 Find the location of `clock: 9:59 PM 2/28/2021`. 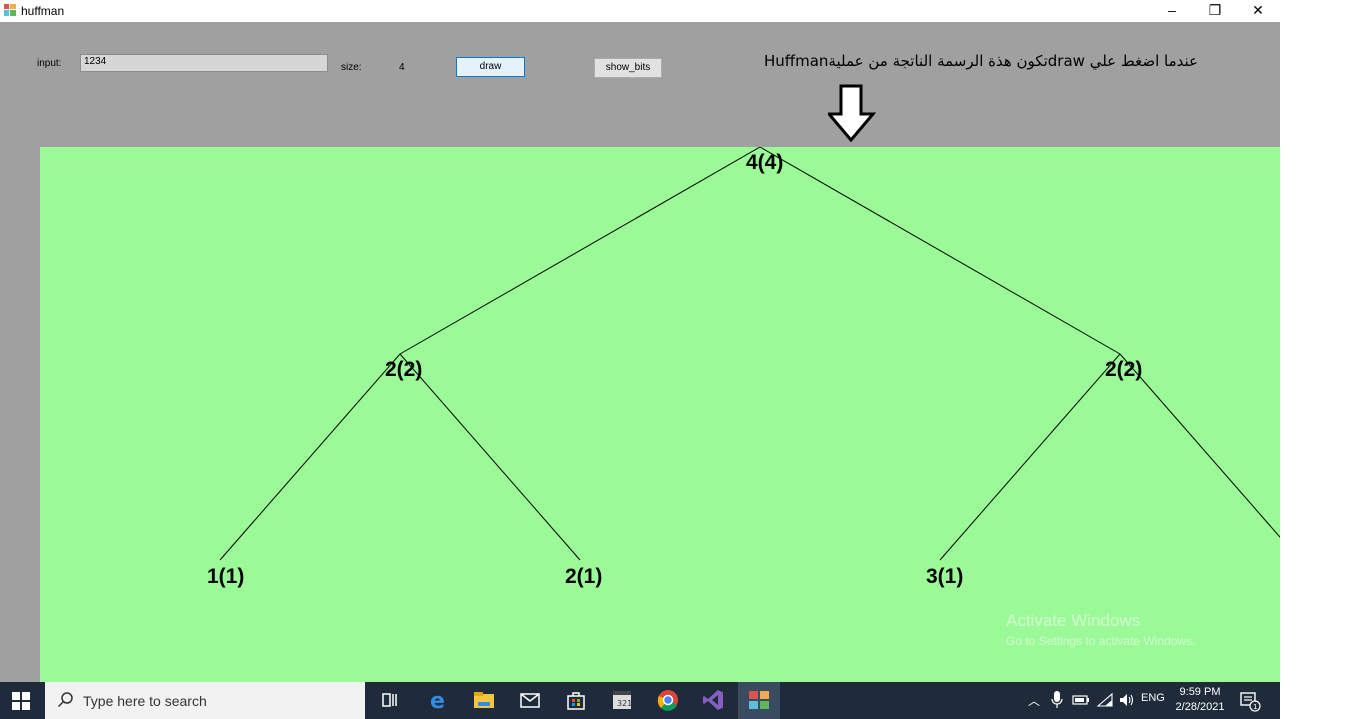

clock: 9:59 PM 2/28/2021 is located at coordinates (1200, 700).